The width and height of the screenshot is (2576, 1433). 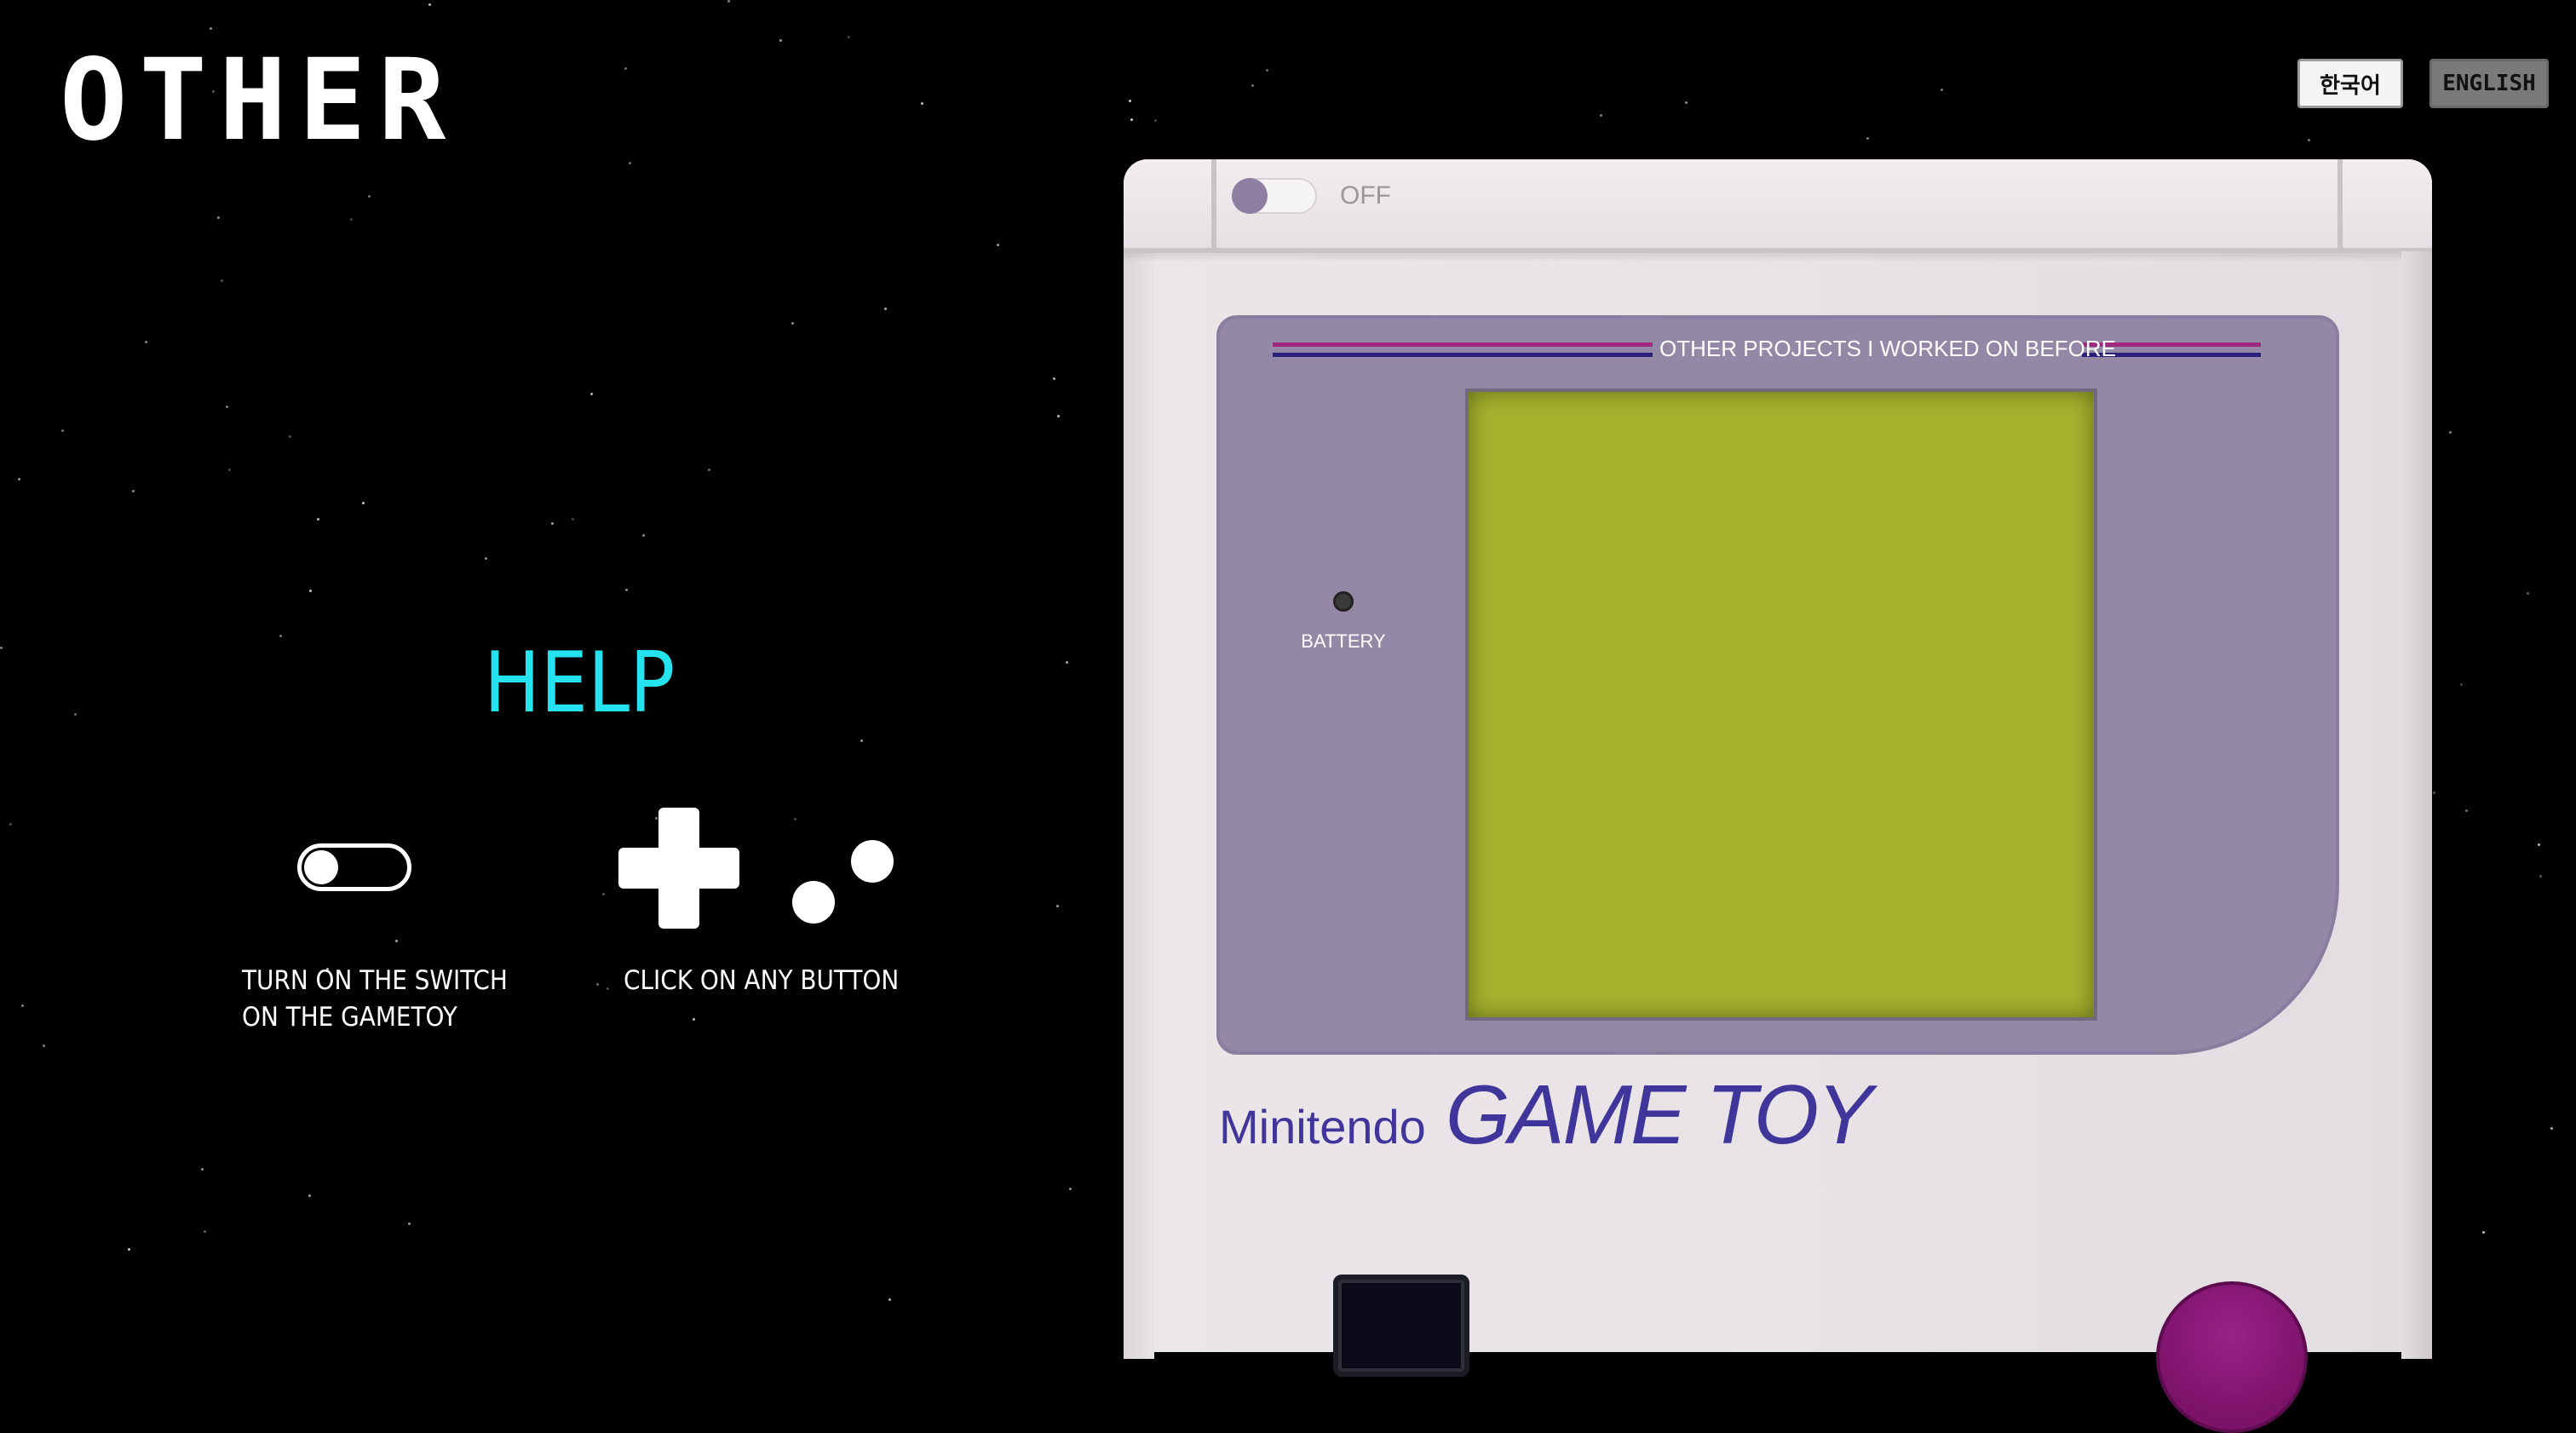 What do you see at coordinates (1781, 704) in the screenshot?
I see `lcd-screen` at bounding box center [1781, 704].